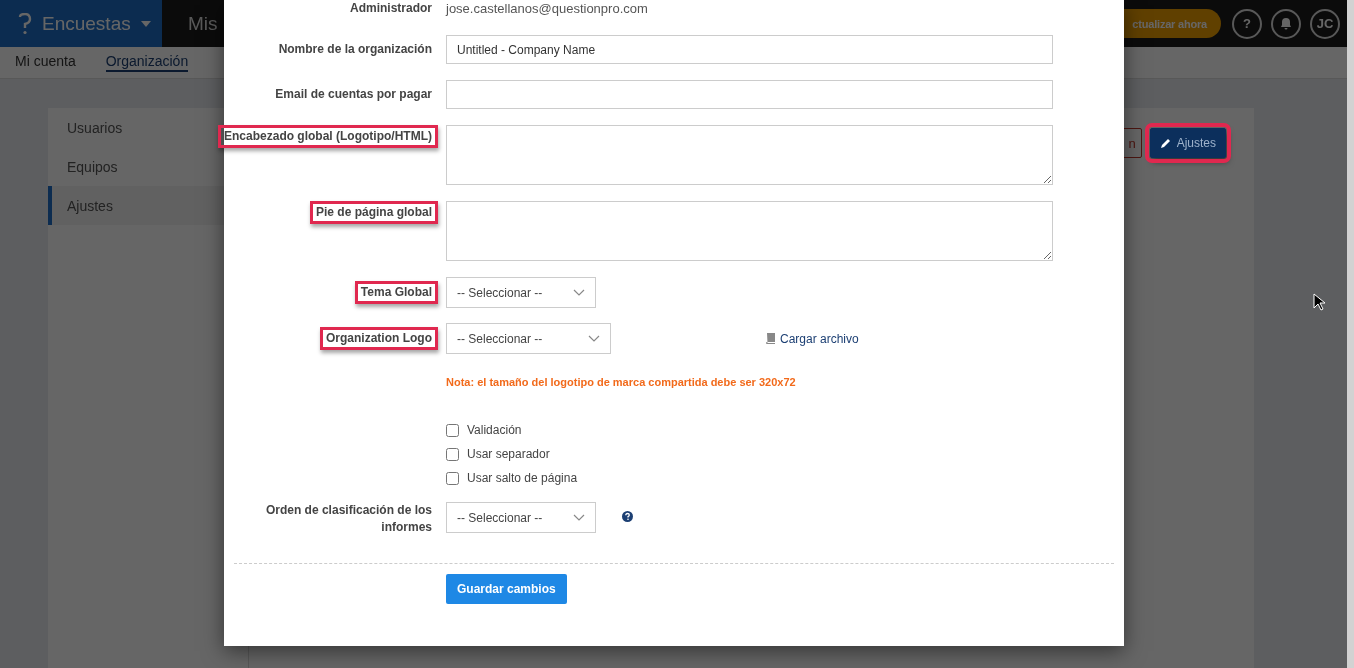 Image resolution: width=1354 pixels, height=668 pixels. What do you see at coordinates (621, 382) in the screenshot?
I see `note-text: Nota: el tamaño del logotipo de marca compartida debe ser 320x72` at bounding box center [621, 382].